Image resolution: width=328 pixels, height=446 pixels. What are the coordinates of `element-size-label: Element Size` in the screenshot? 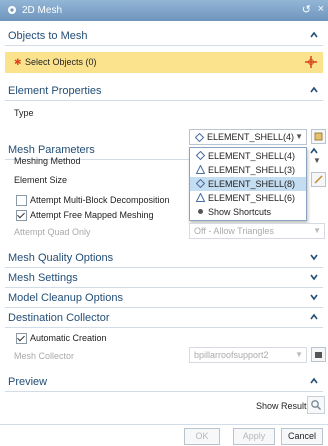 It's located at (41, 180).